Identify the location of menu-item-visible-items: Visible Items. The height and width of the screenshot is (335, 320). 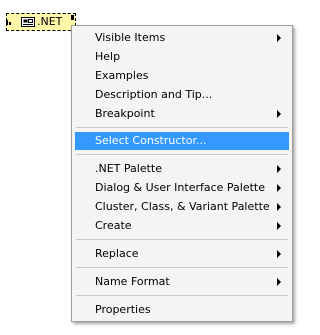
(182, 38).